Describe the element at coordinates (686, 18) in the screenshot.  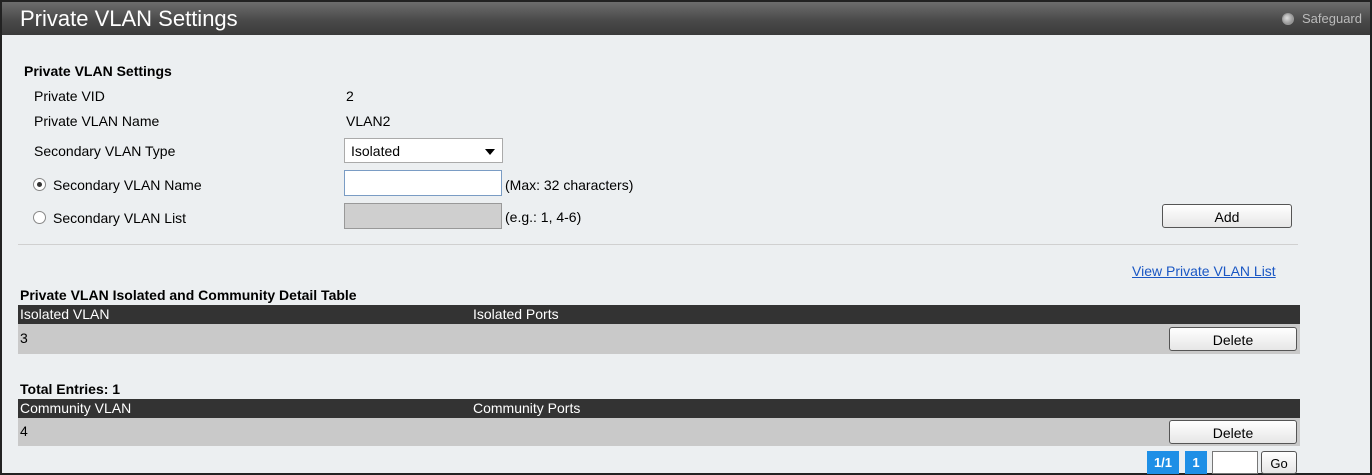
I see `title-bar: Private VLAN Settings Safeguard` at that location.